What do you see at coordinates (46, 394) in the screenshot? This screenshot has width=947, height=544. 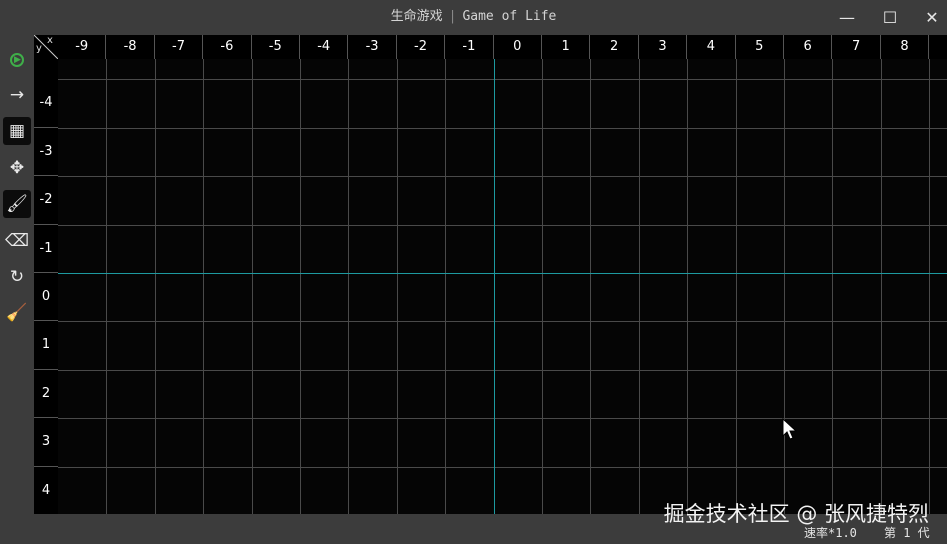 I see `y-tick-label: 2` at bounding box center [46, 394].